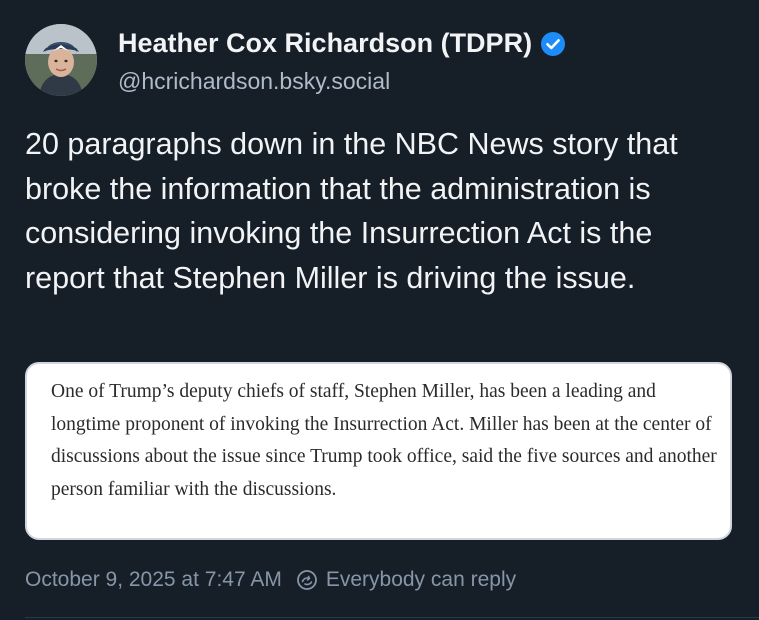 The width and height of the screenshot is (759, 620). Describe the element at coordinates (392, 617) in the screenshot. I see `divider` at that location.